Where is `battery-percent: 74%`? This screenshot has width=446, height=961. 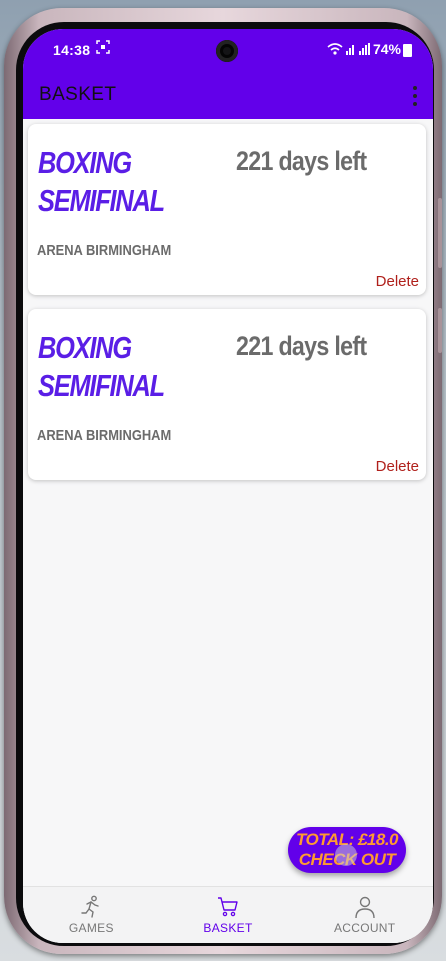 battery-percent: 74% is located at coordinates (386, 49).